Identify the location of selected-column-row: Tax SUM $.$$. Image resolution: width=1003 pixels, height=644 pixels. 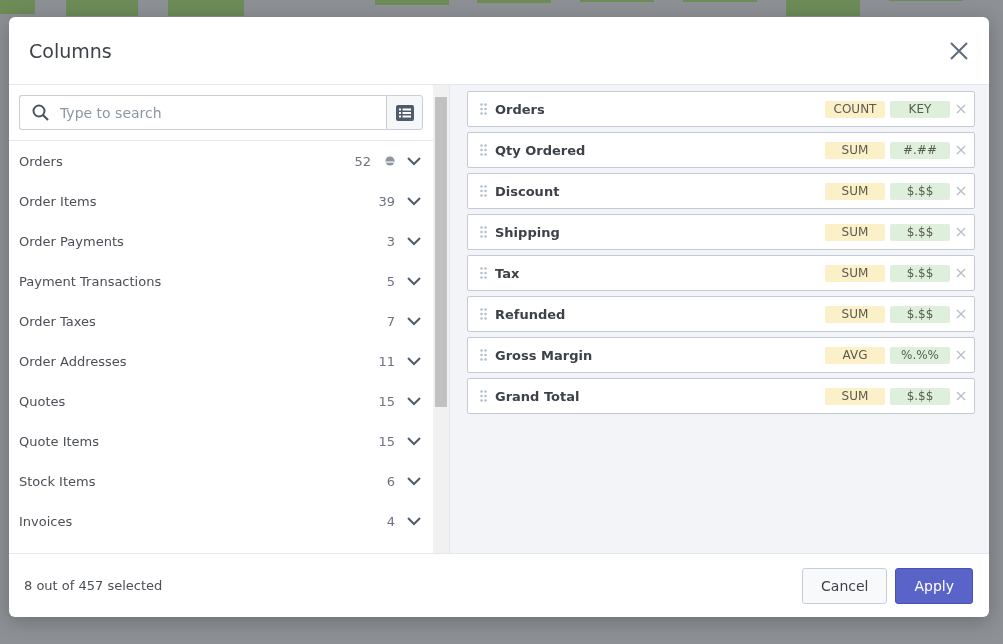
(721, 273).